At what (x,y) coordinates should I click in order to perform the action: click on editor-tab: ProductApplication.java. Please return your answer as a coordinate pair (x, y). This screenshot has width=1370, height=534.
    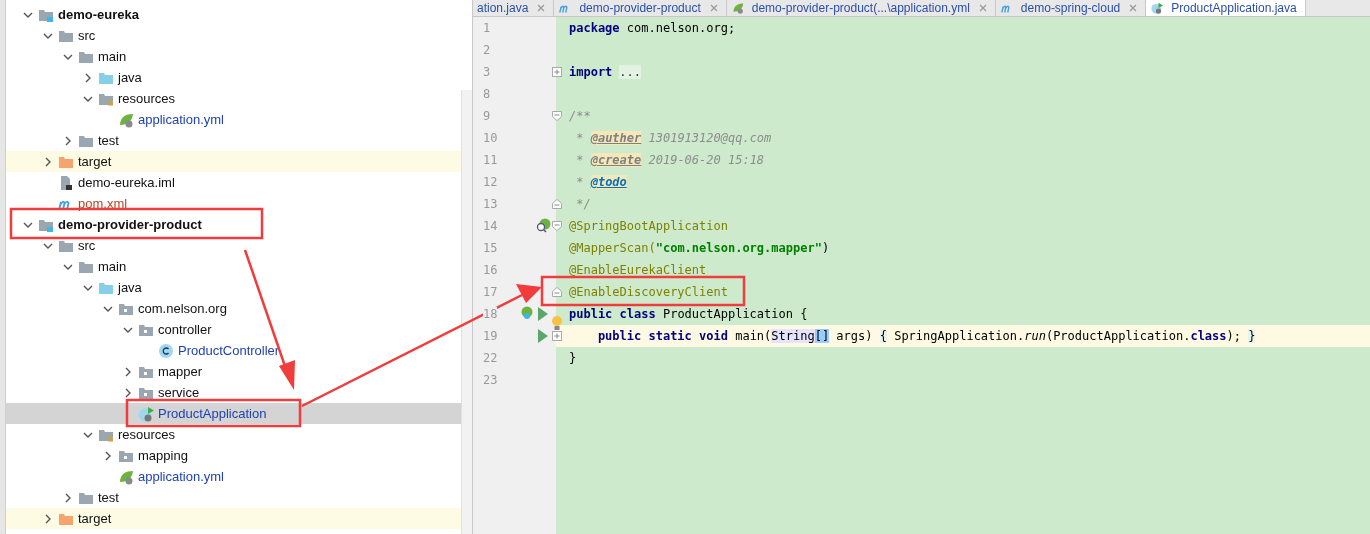
    Looking at the image, I should click on (1226, 8).